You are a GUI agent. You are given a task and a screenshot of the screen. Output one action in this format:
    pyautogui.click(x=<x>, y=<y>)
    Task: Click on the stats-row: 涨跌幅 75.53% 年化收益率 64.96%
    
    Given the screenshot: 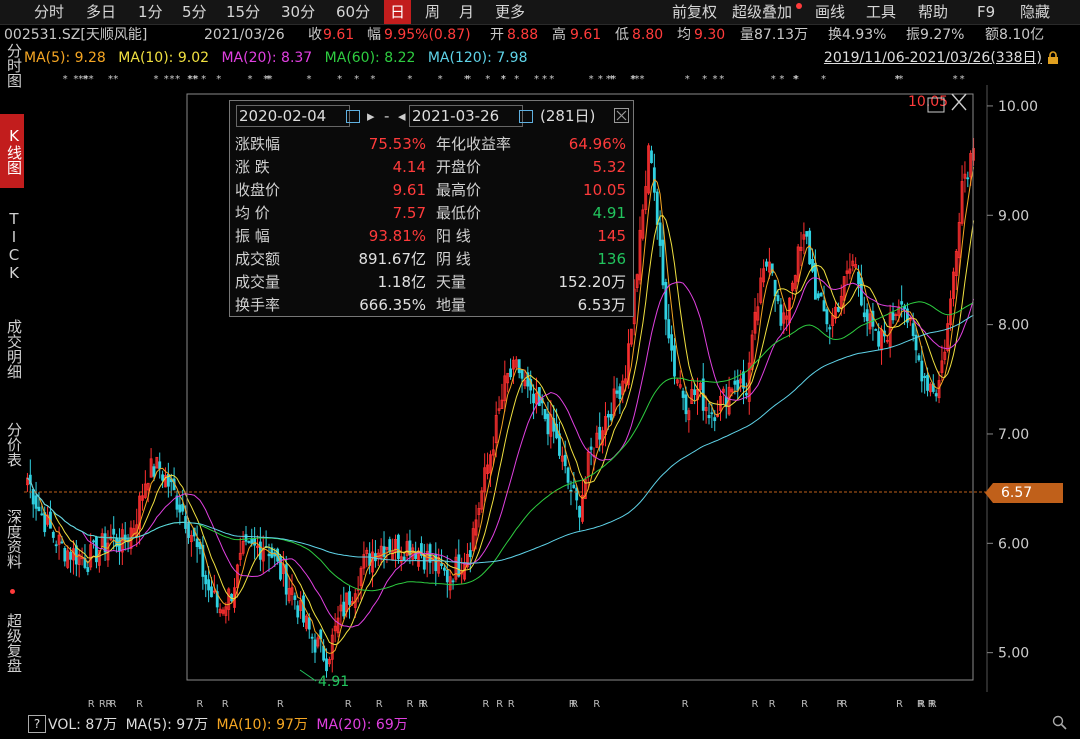 What is the action you would take?
    pyautogui.click(x=431, y=144)
    